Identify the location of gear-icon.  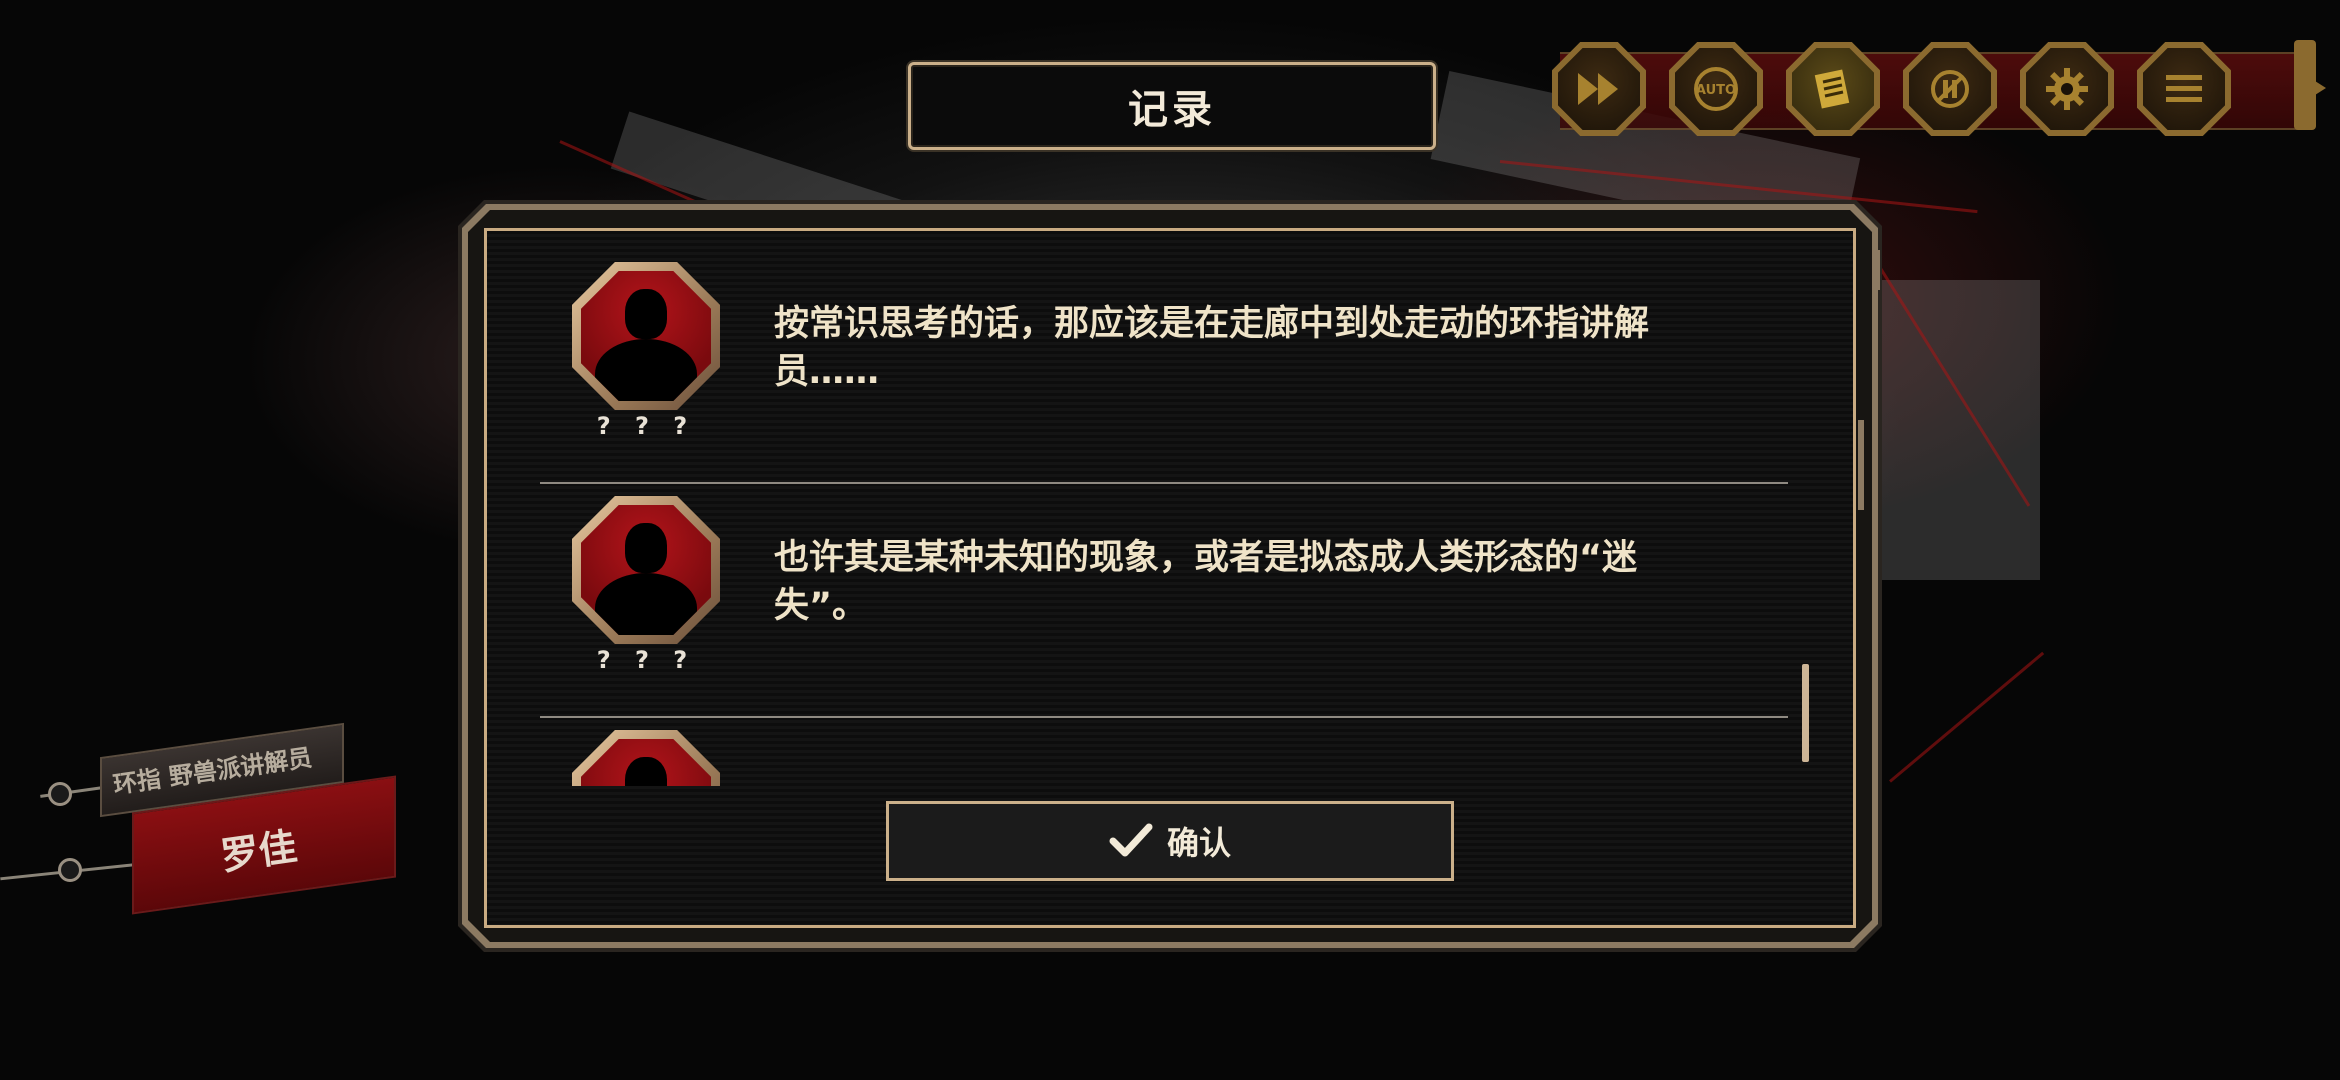
(2067, 89).